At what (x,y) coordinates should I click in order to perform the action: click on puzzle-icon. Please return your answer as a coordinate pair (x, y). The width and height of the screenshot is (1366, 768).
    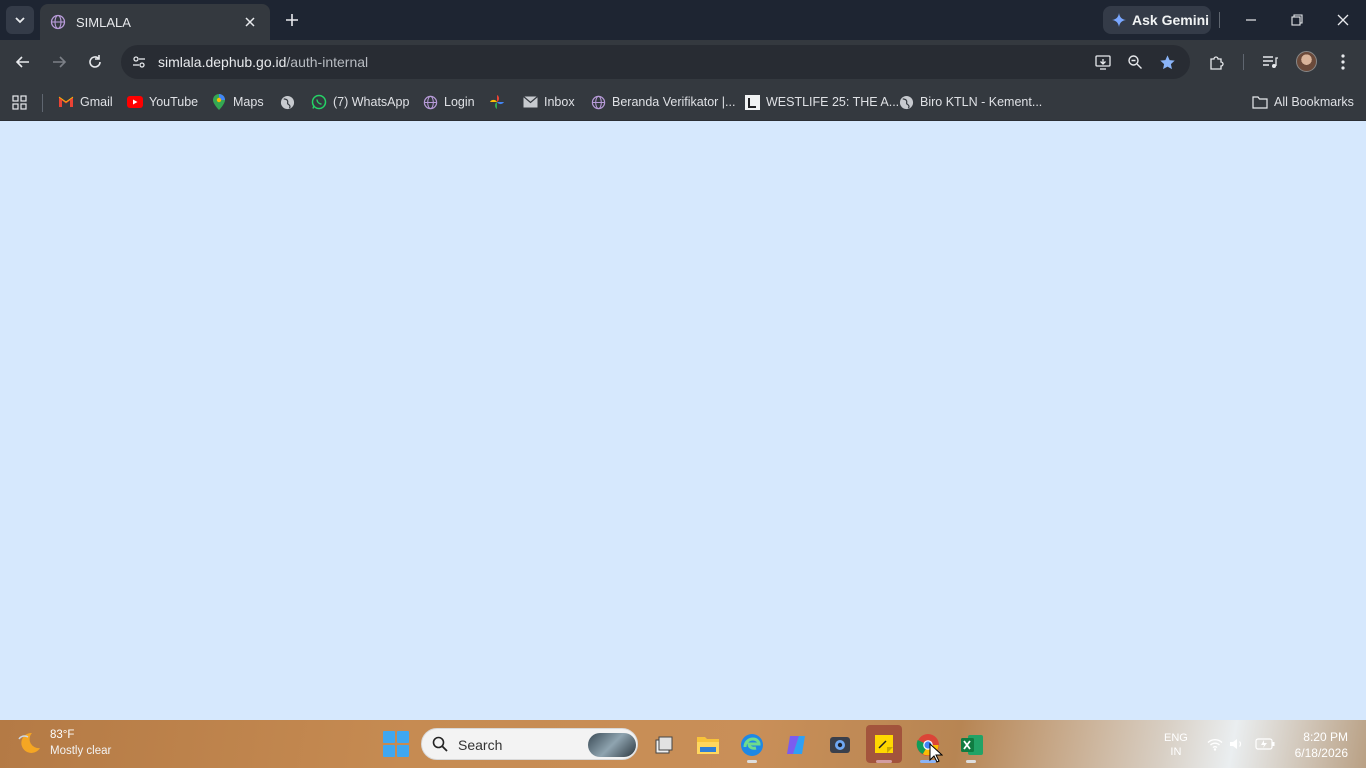
    Looking at the image, I should click on (1217, 63).